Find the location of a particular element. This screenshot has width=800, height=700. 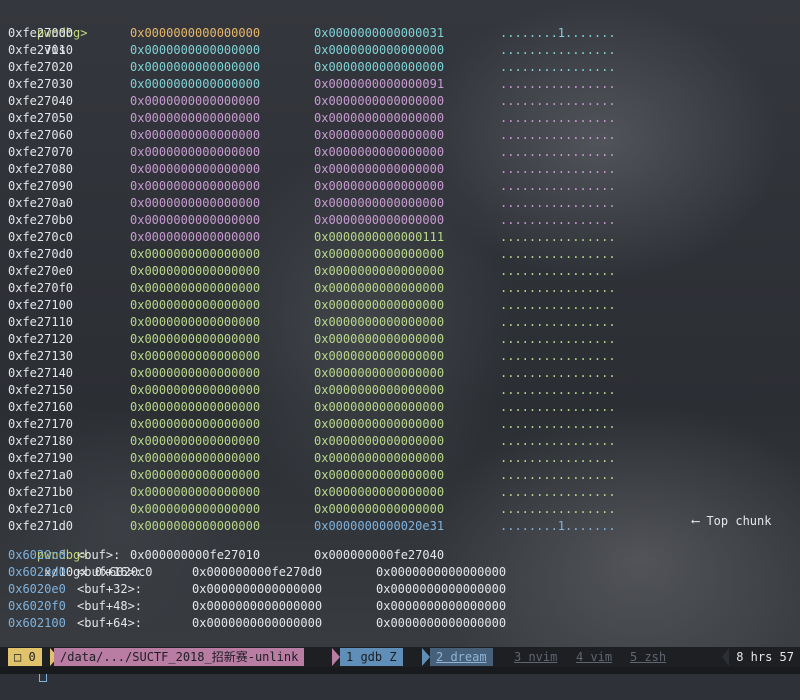

vis-address: 0xfe270b0 is located at coordinates (41, 220).